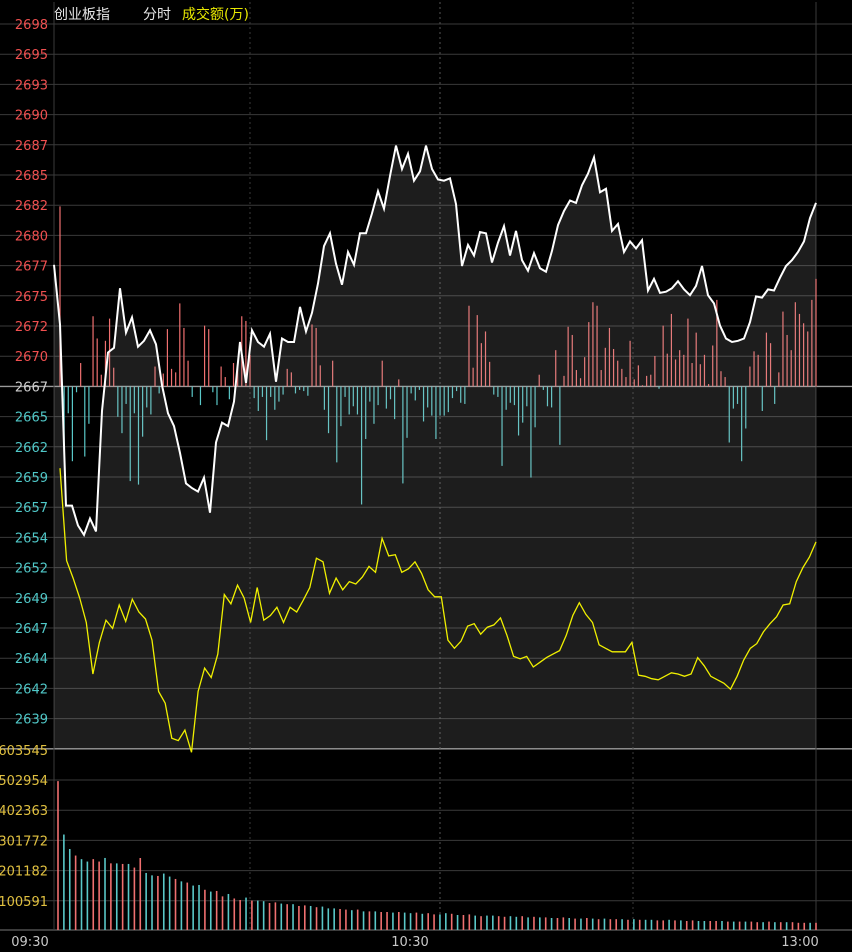 This screenshot has width=852, height=952. Describe the element at coordinates (31, 146) in the screenshot. I see `price-tick-label: 2687` at that location.